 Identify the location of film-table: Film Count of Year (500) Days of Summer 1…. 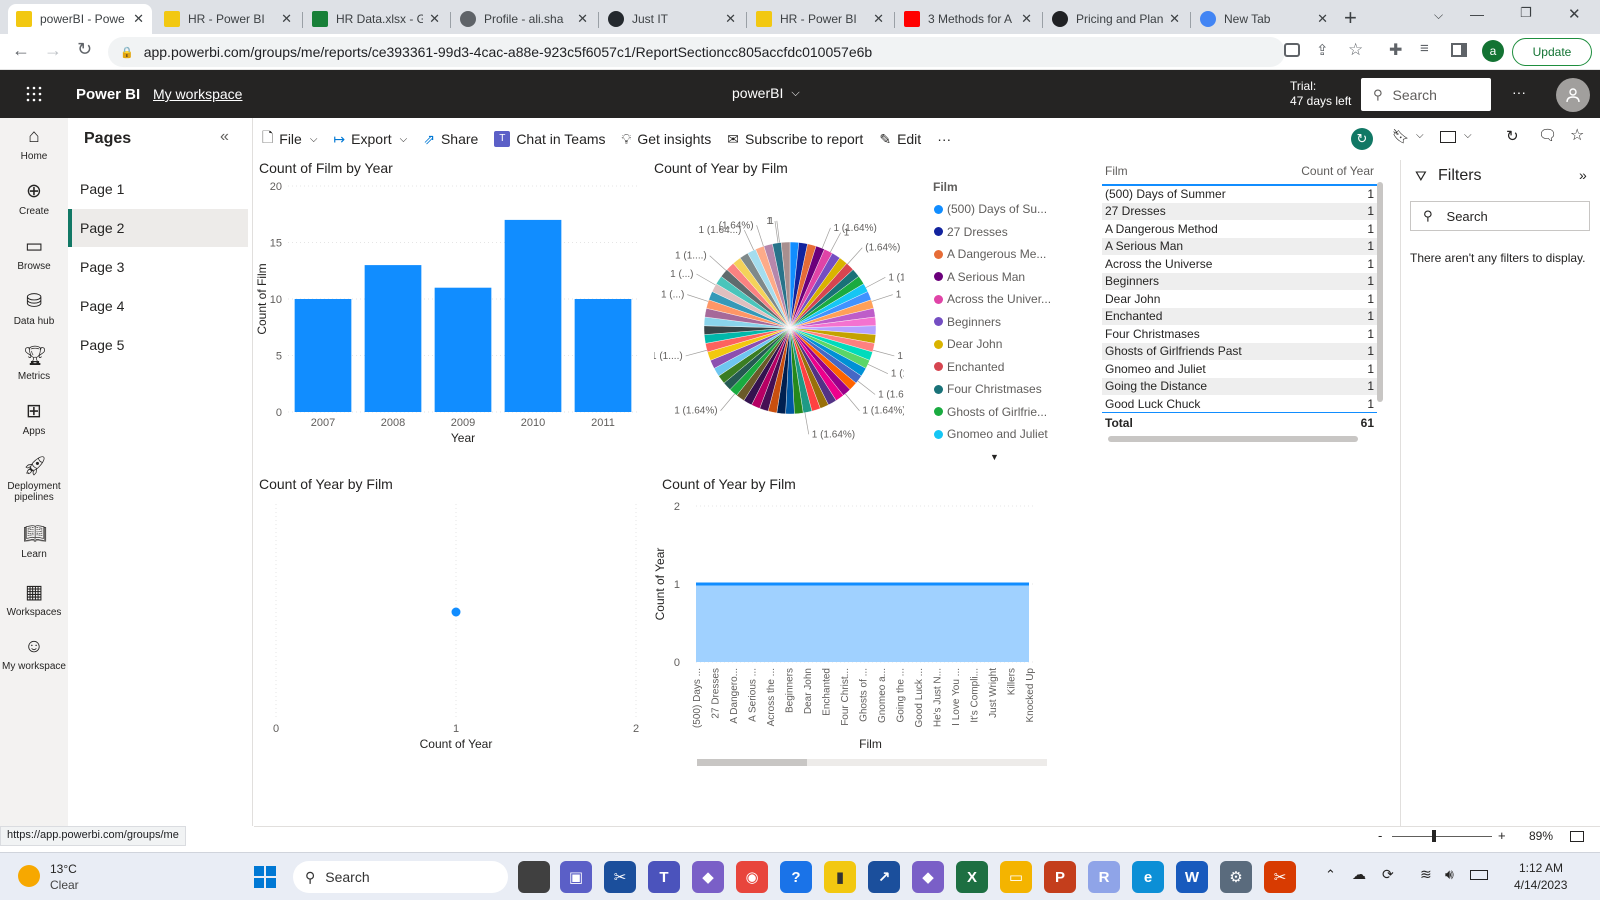
(1246, 303).